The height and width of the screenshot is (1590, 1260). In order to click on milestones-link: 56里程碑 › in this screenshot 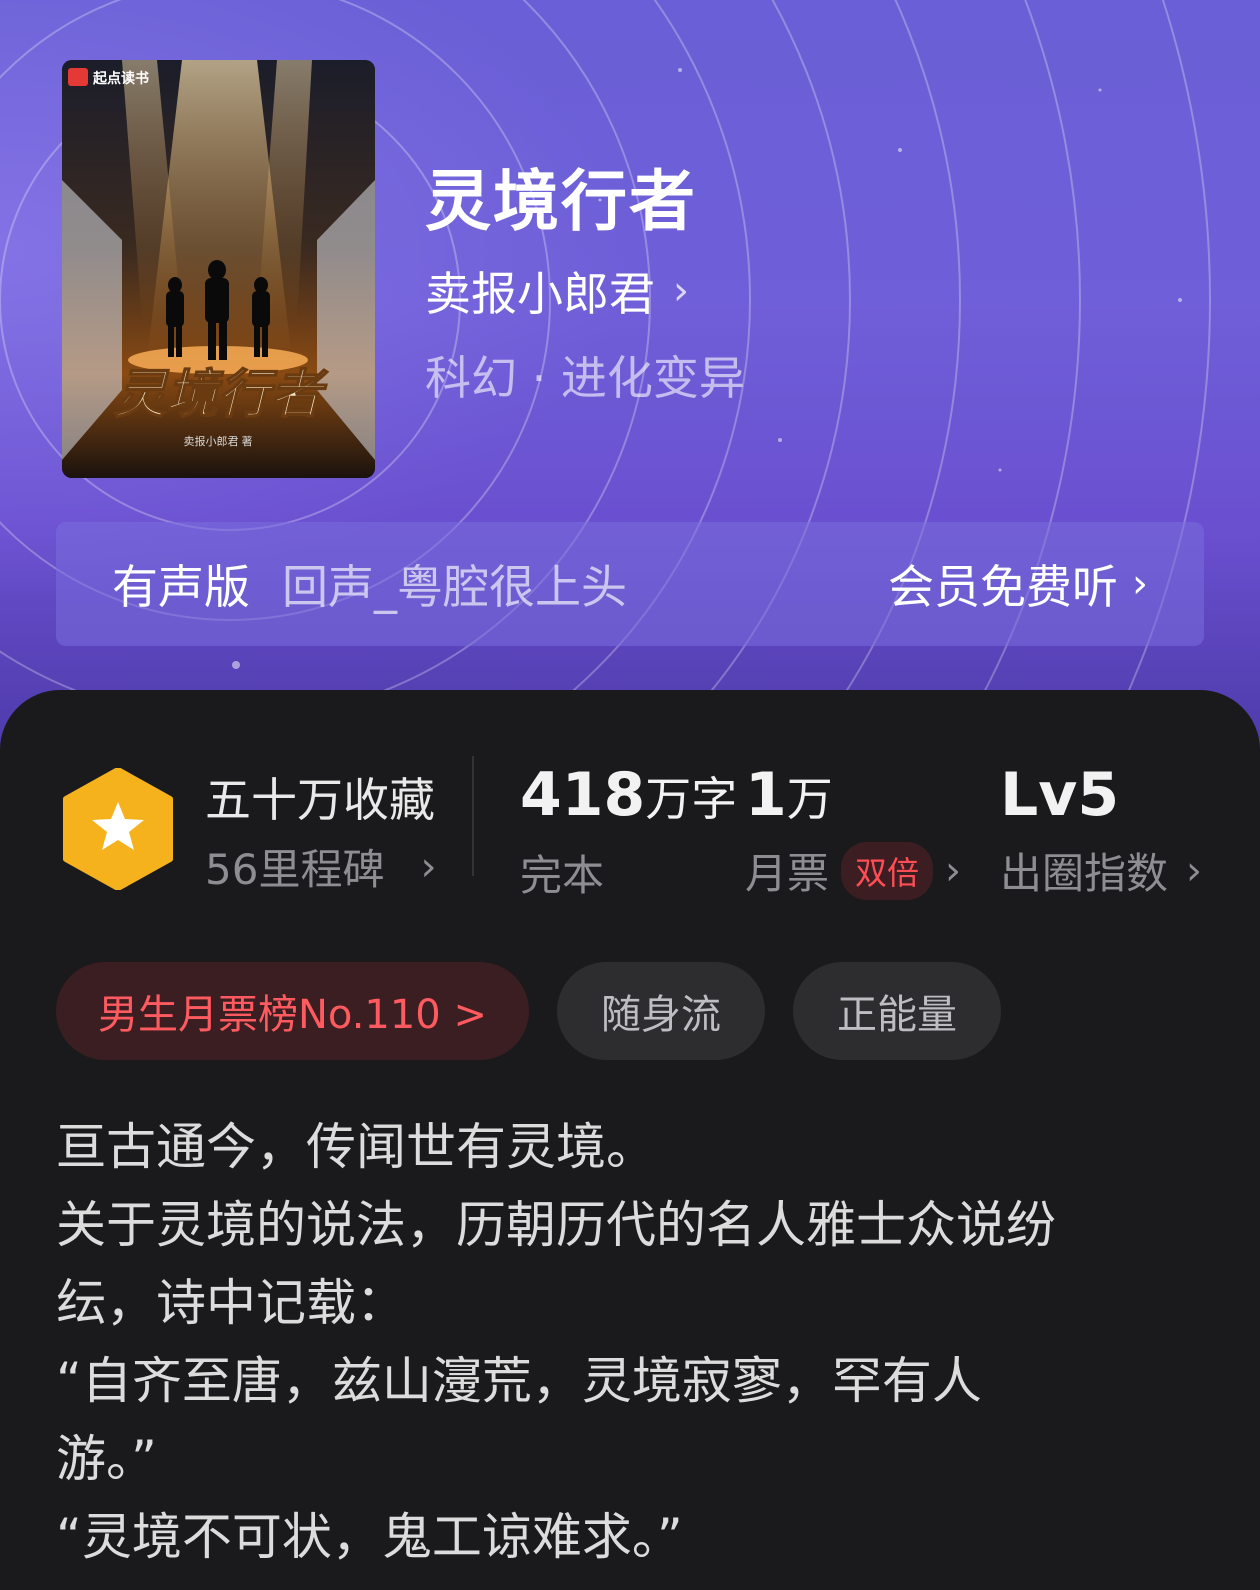, I will do `click(320, 866)`.